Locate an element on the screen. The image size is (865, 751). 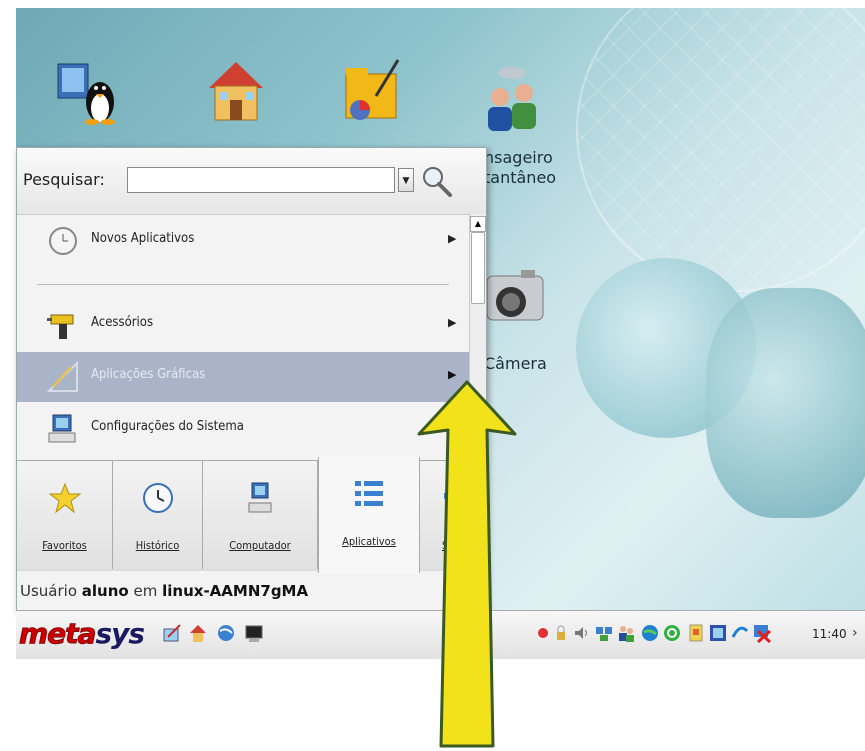
search-dropdown-button: ▼ is located at coordinates (406, 180).